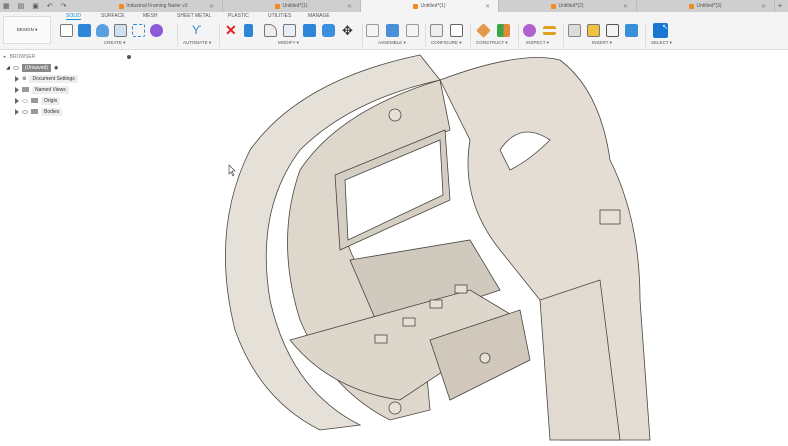  What do you see at coordinates (27, 30) in the screenshot?
I see `workspace-switcher: DESIGN ▾` at bounding box center [27, 30].